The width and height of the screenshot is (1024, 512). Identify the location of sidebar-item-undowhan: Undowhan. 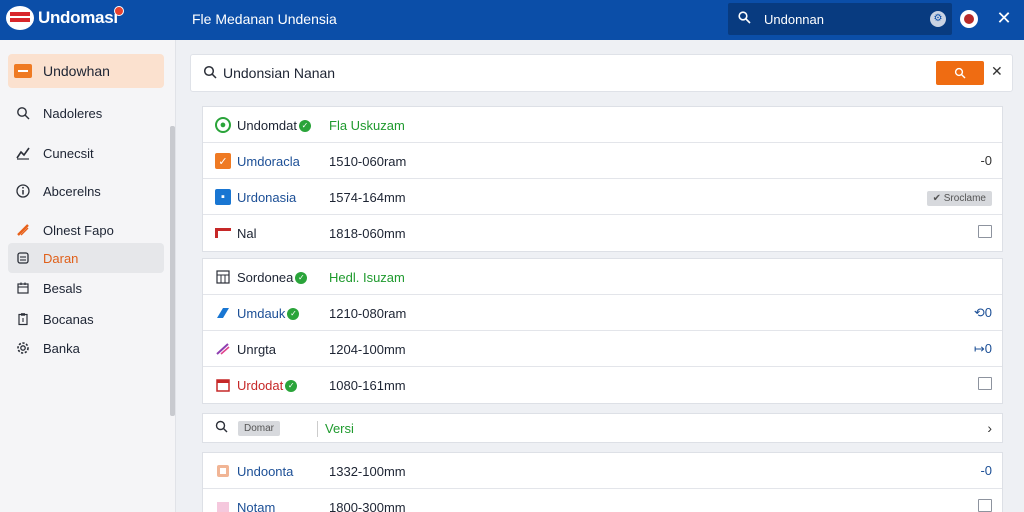
(86, 71).